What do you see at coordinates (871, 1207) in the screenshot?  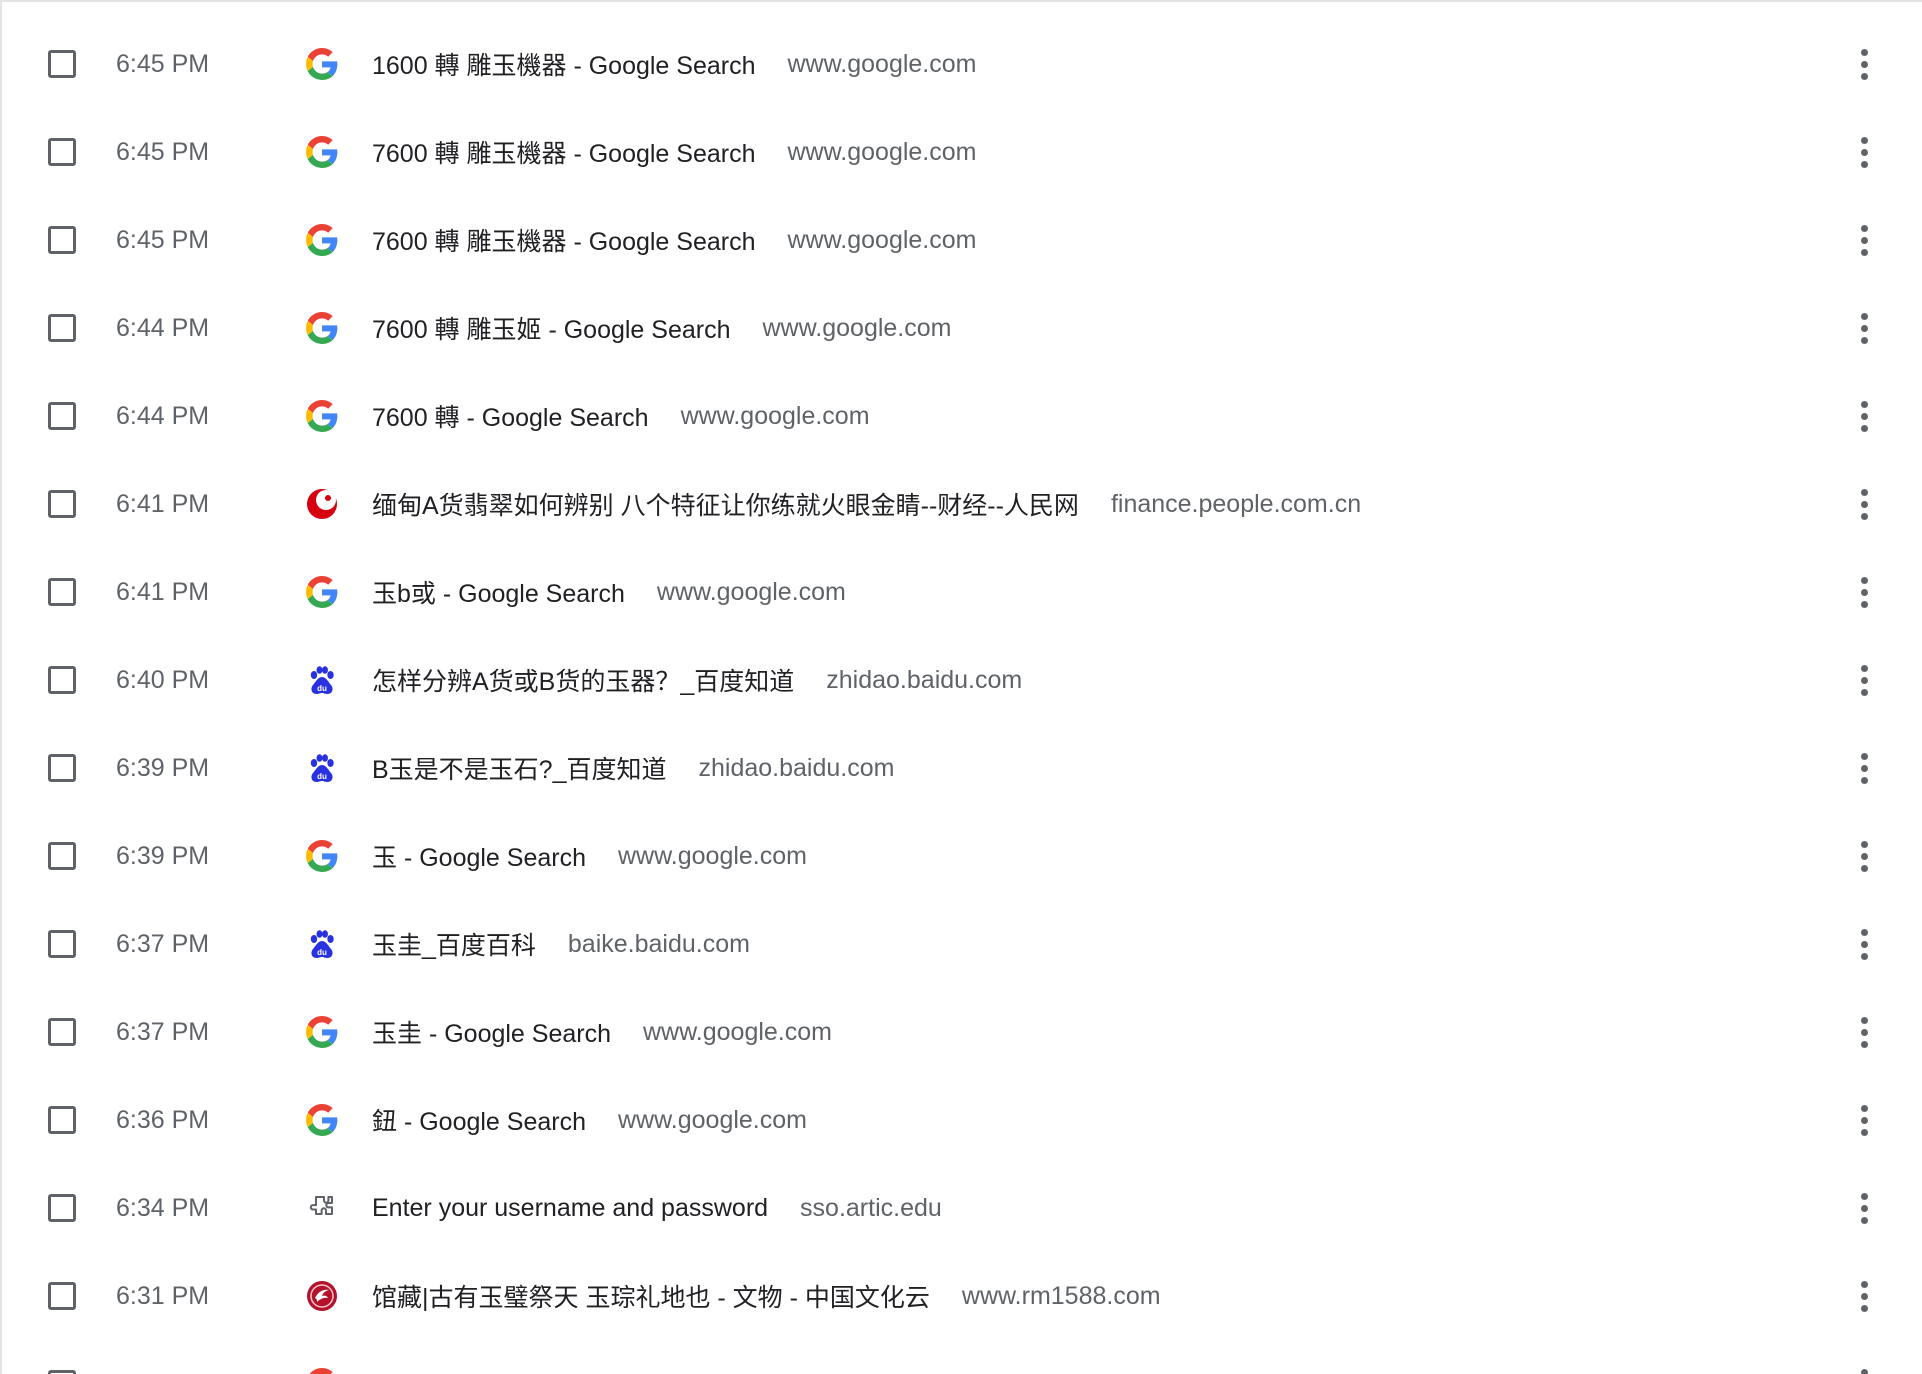 I see `entry-domain: sso.artic.edu` at bounding box center [871, 1207].